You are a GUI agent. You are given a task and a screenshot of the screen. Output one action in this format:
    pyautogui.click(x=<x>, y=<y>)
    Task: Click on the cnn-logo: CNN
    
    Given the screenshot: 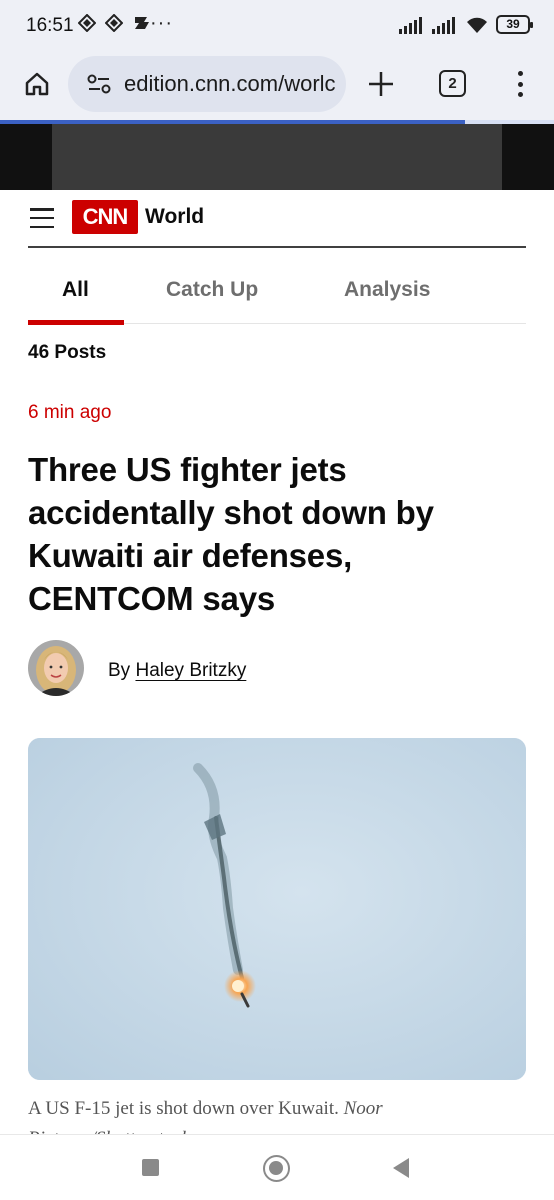 What is the action you would take?
    pyautogui.click(x=105, y=217)
    